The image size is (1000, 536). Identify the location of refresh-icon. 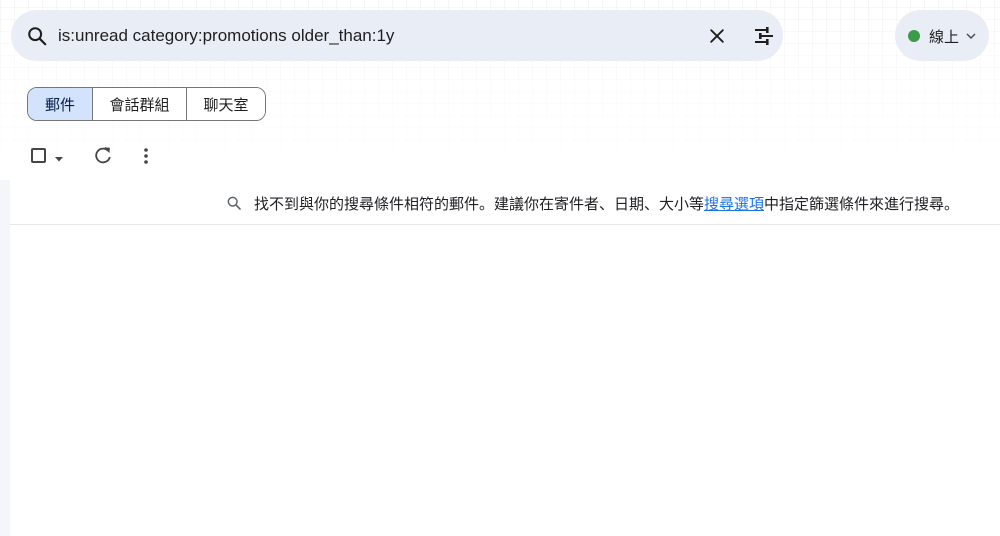
(103, 156).